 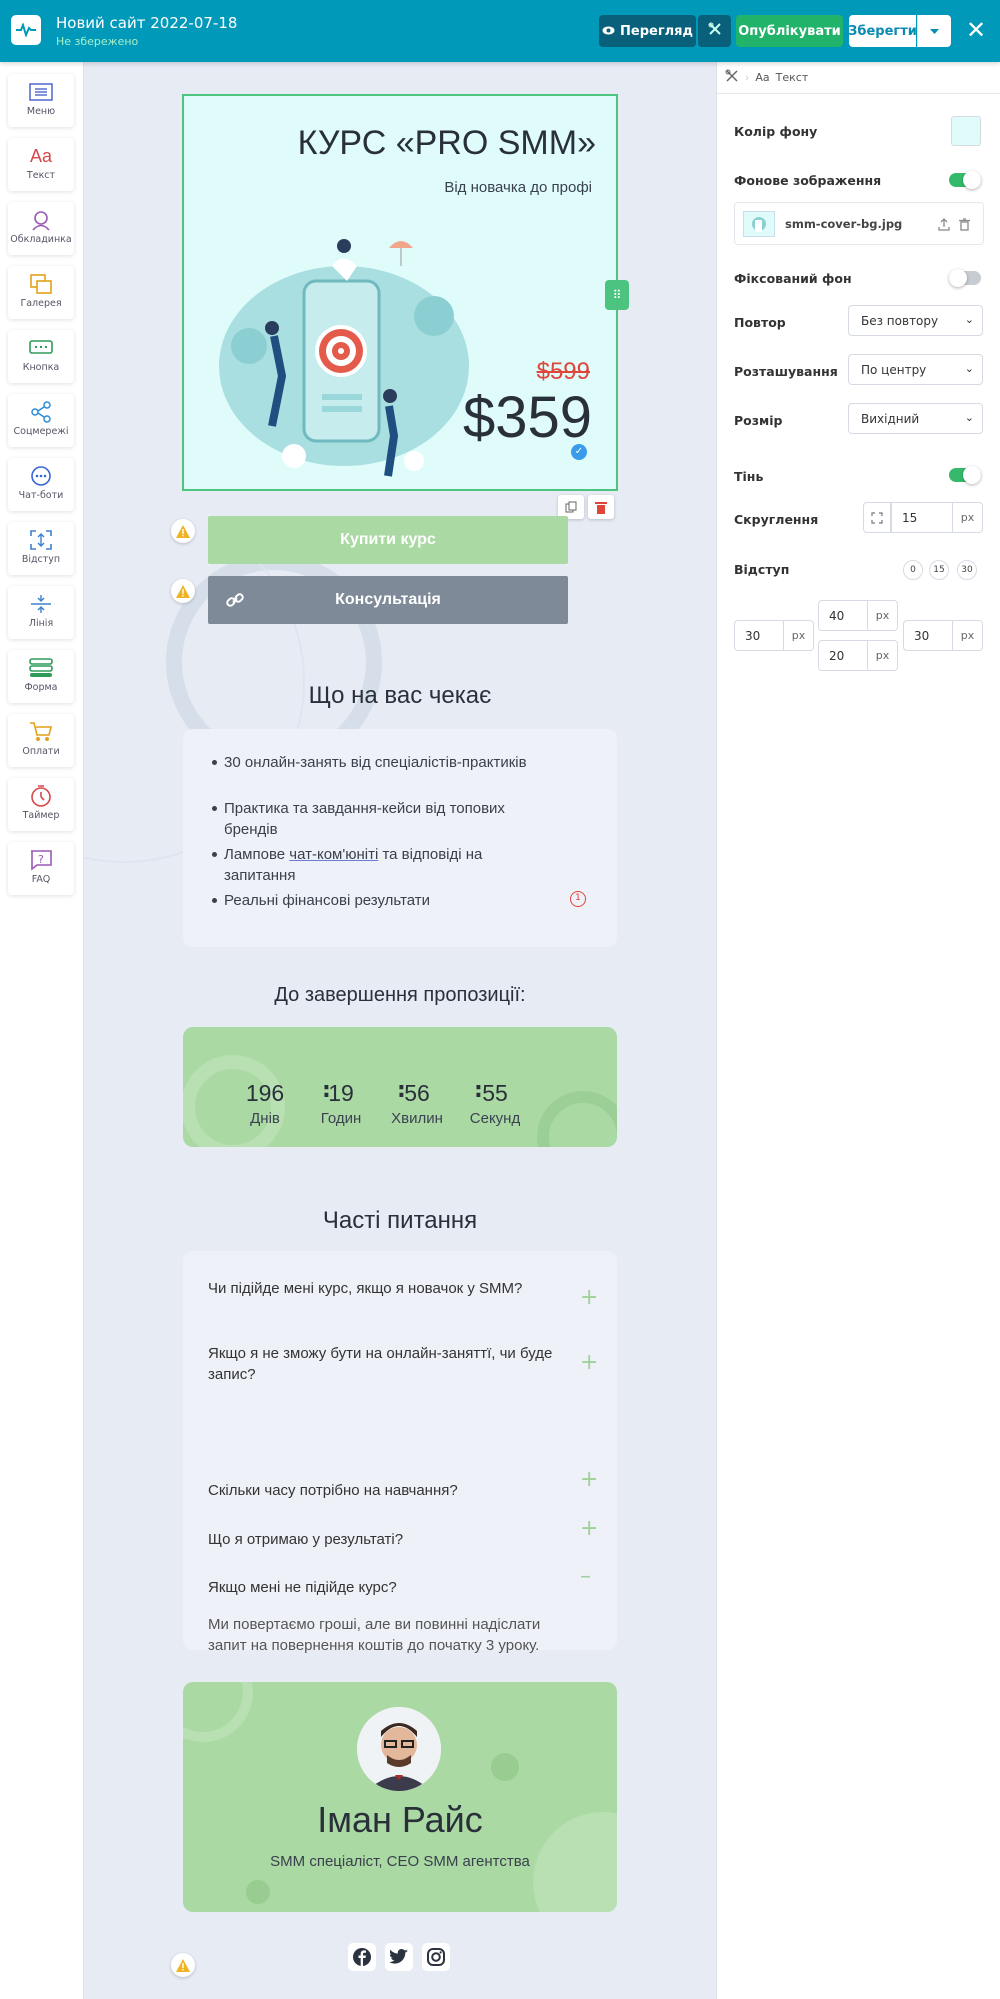 I want to click on bg-image-toggle, so click(x=965, y=180).